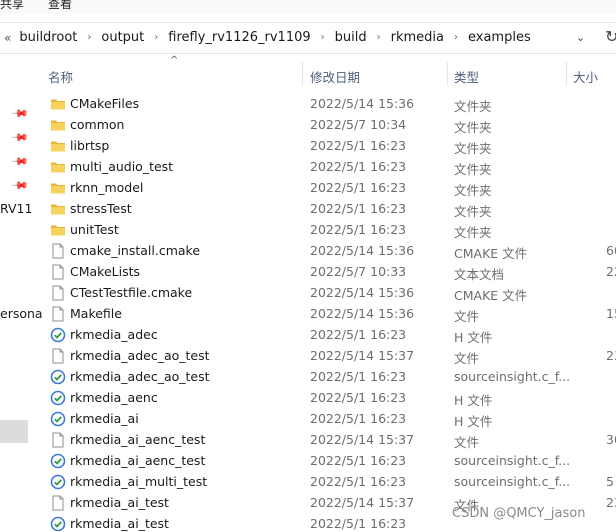 This screenshot has width=616, height=532. What do you see at coordinates (122, 37) in the screenshot?
I see `breadcrumb-item: output` at bounding box center [122, 37].